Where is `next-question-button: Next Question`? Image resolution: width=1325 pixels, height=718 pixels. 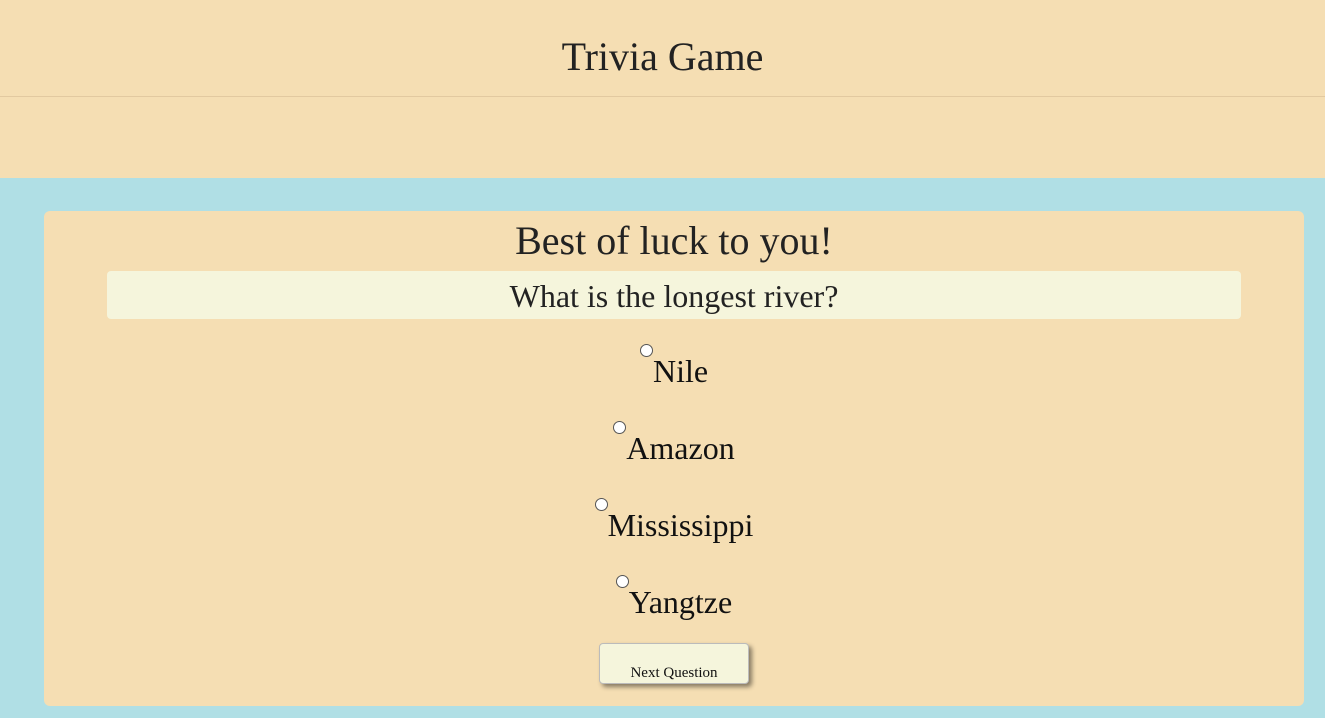 next-question-button: Next Question is located at coordinates (674, 663).